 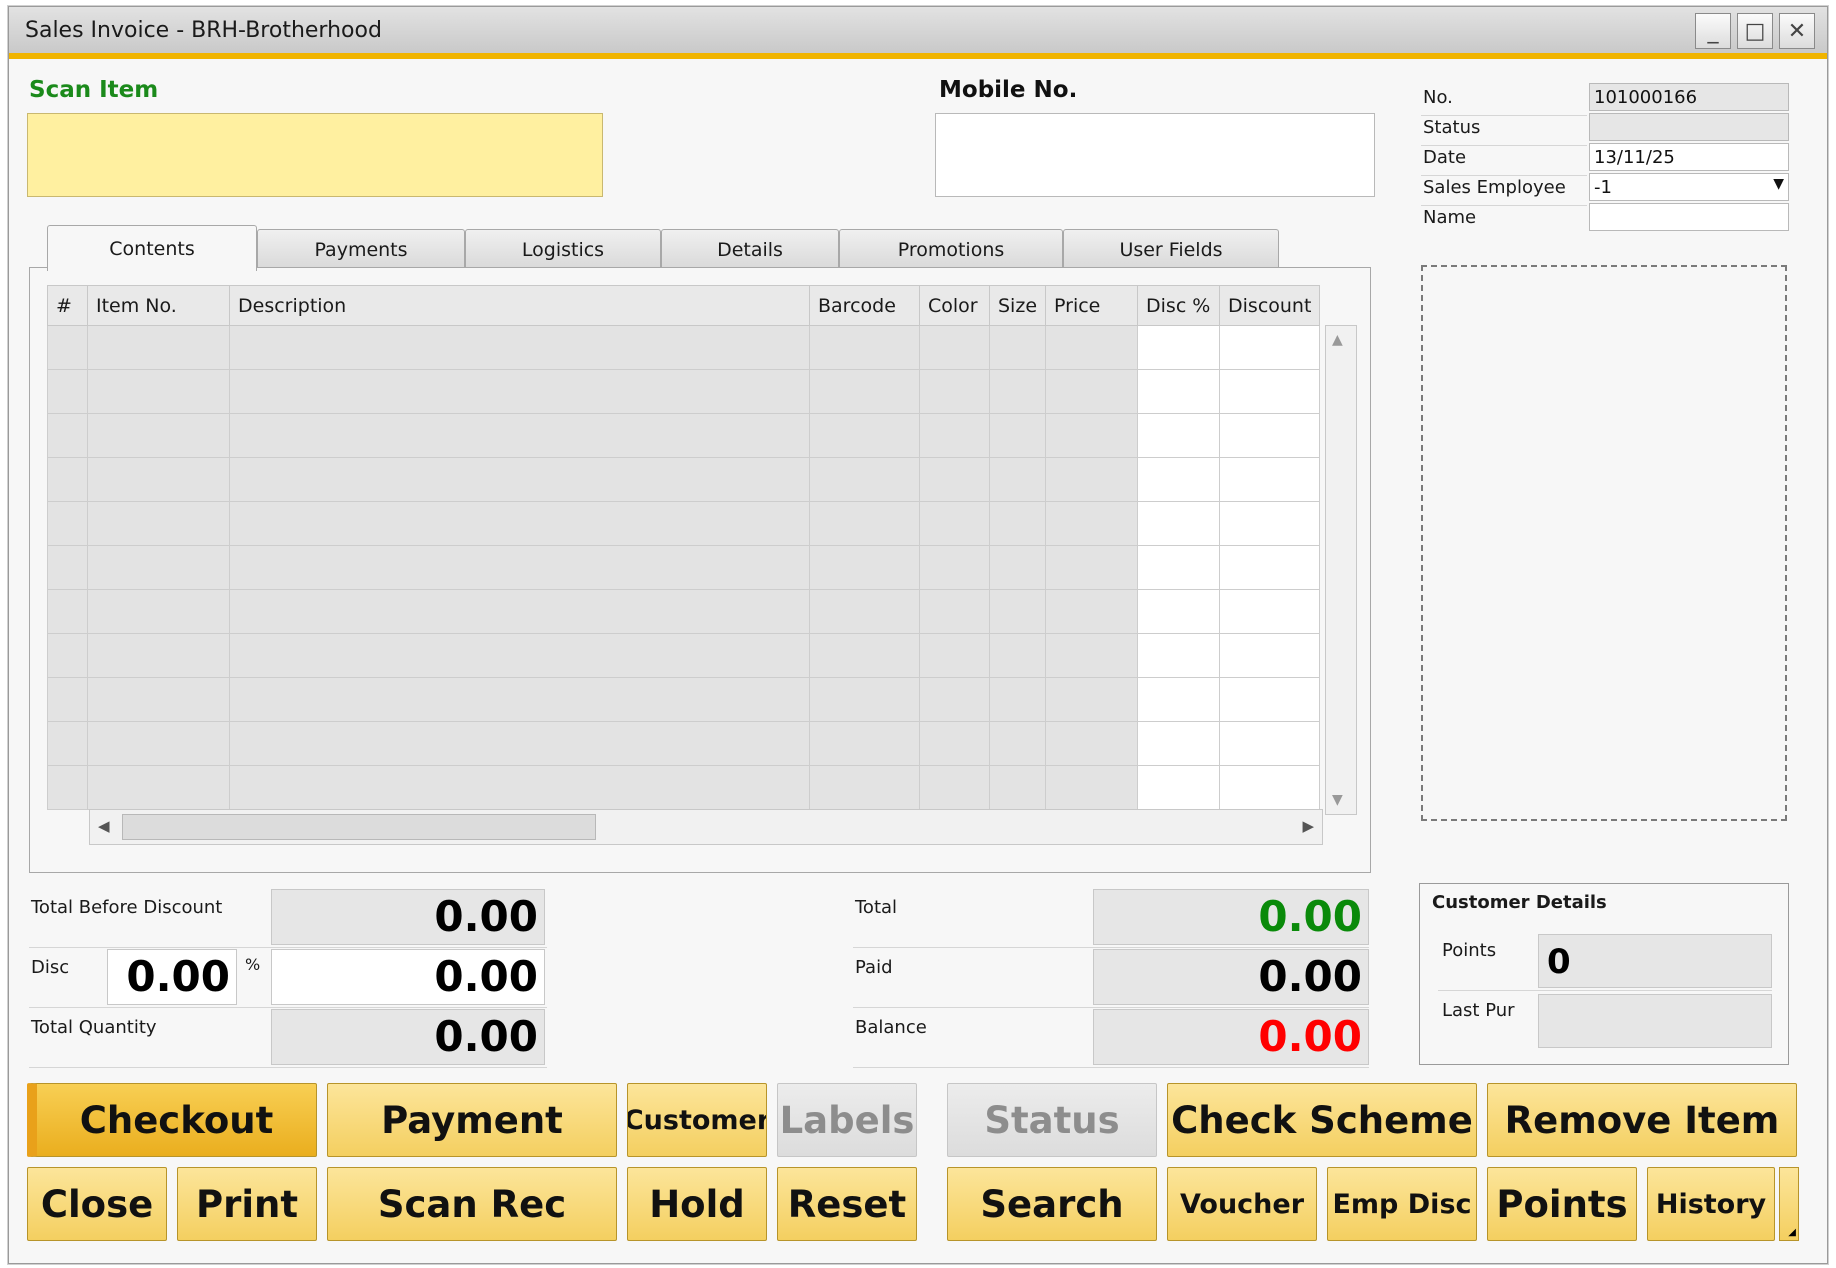 I want to click on payment-button: Payment, so click(x=472, y=1120).